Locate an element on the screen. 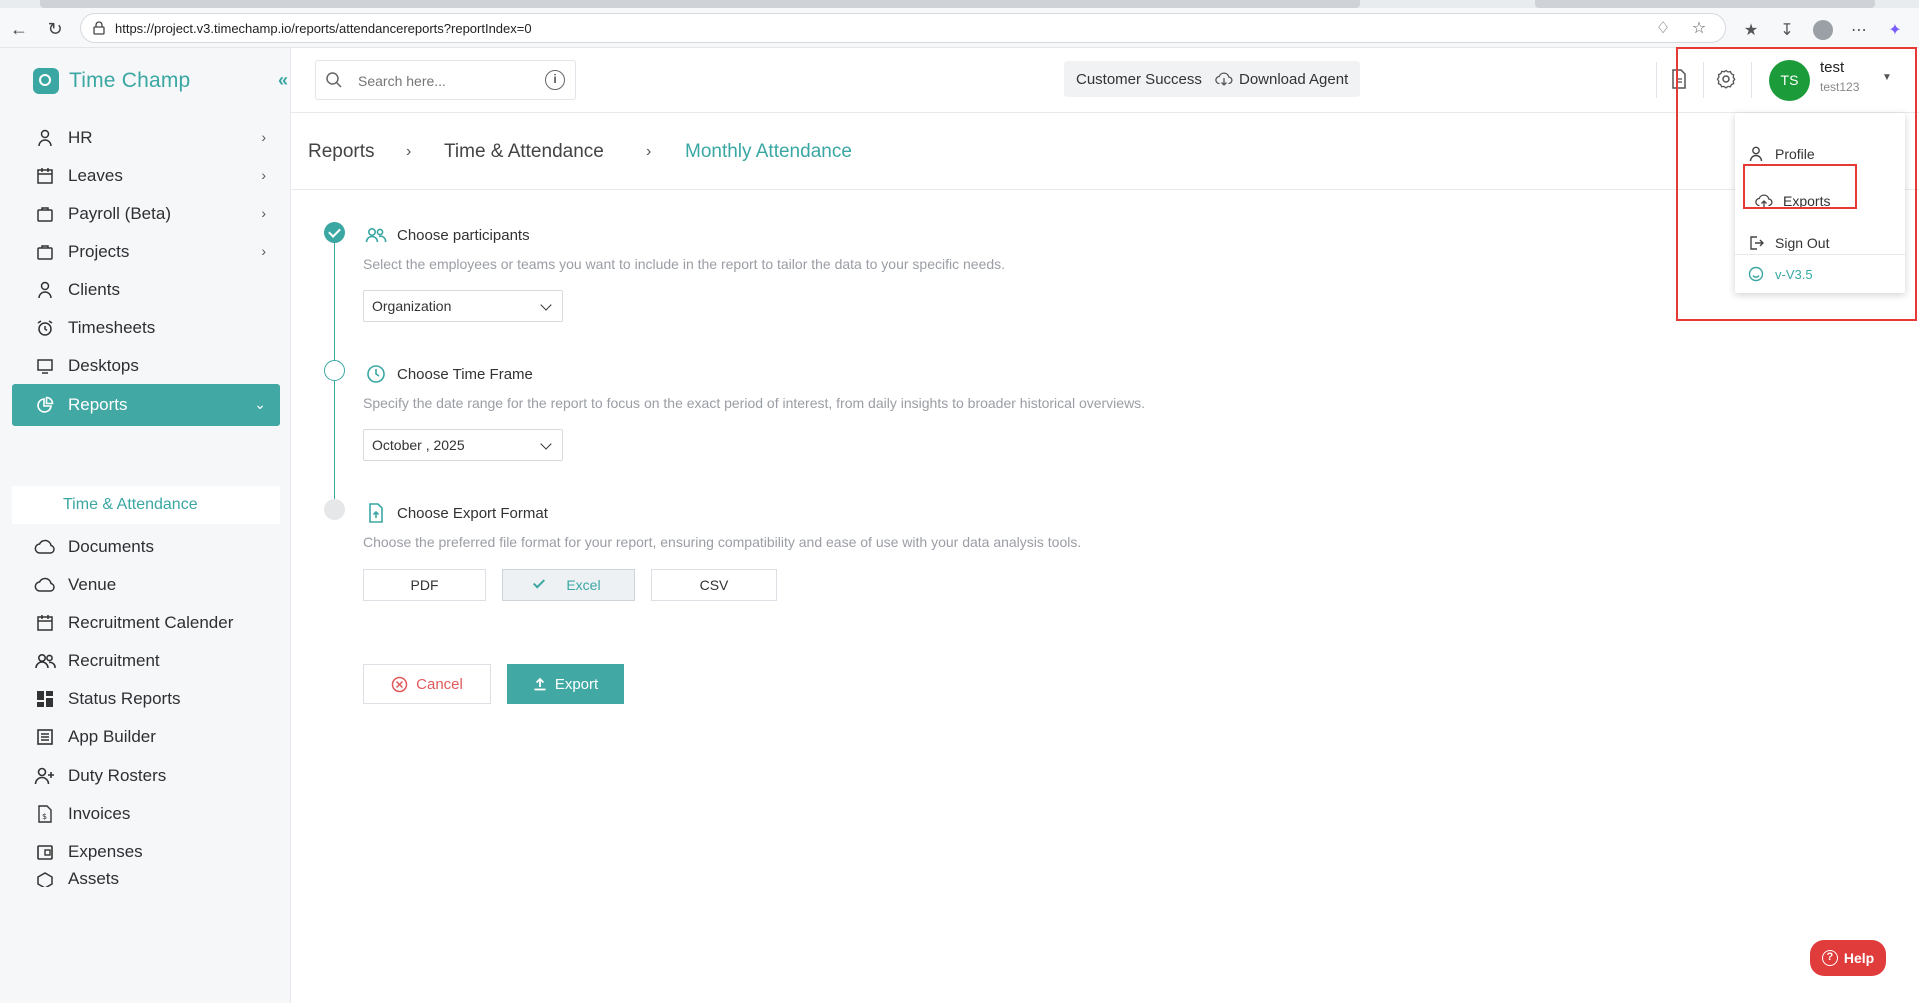 The image size is (1919, 1003). sidebar-item-label: Leaves is located at coordinates (95, 175).